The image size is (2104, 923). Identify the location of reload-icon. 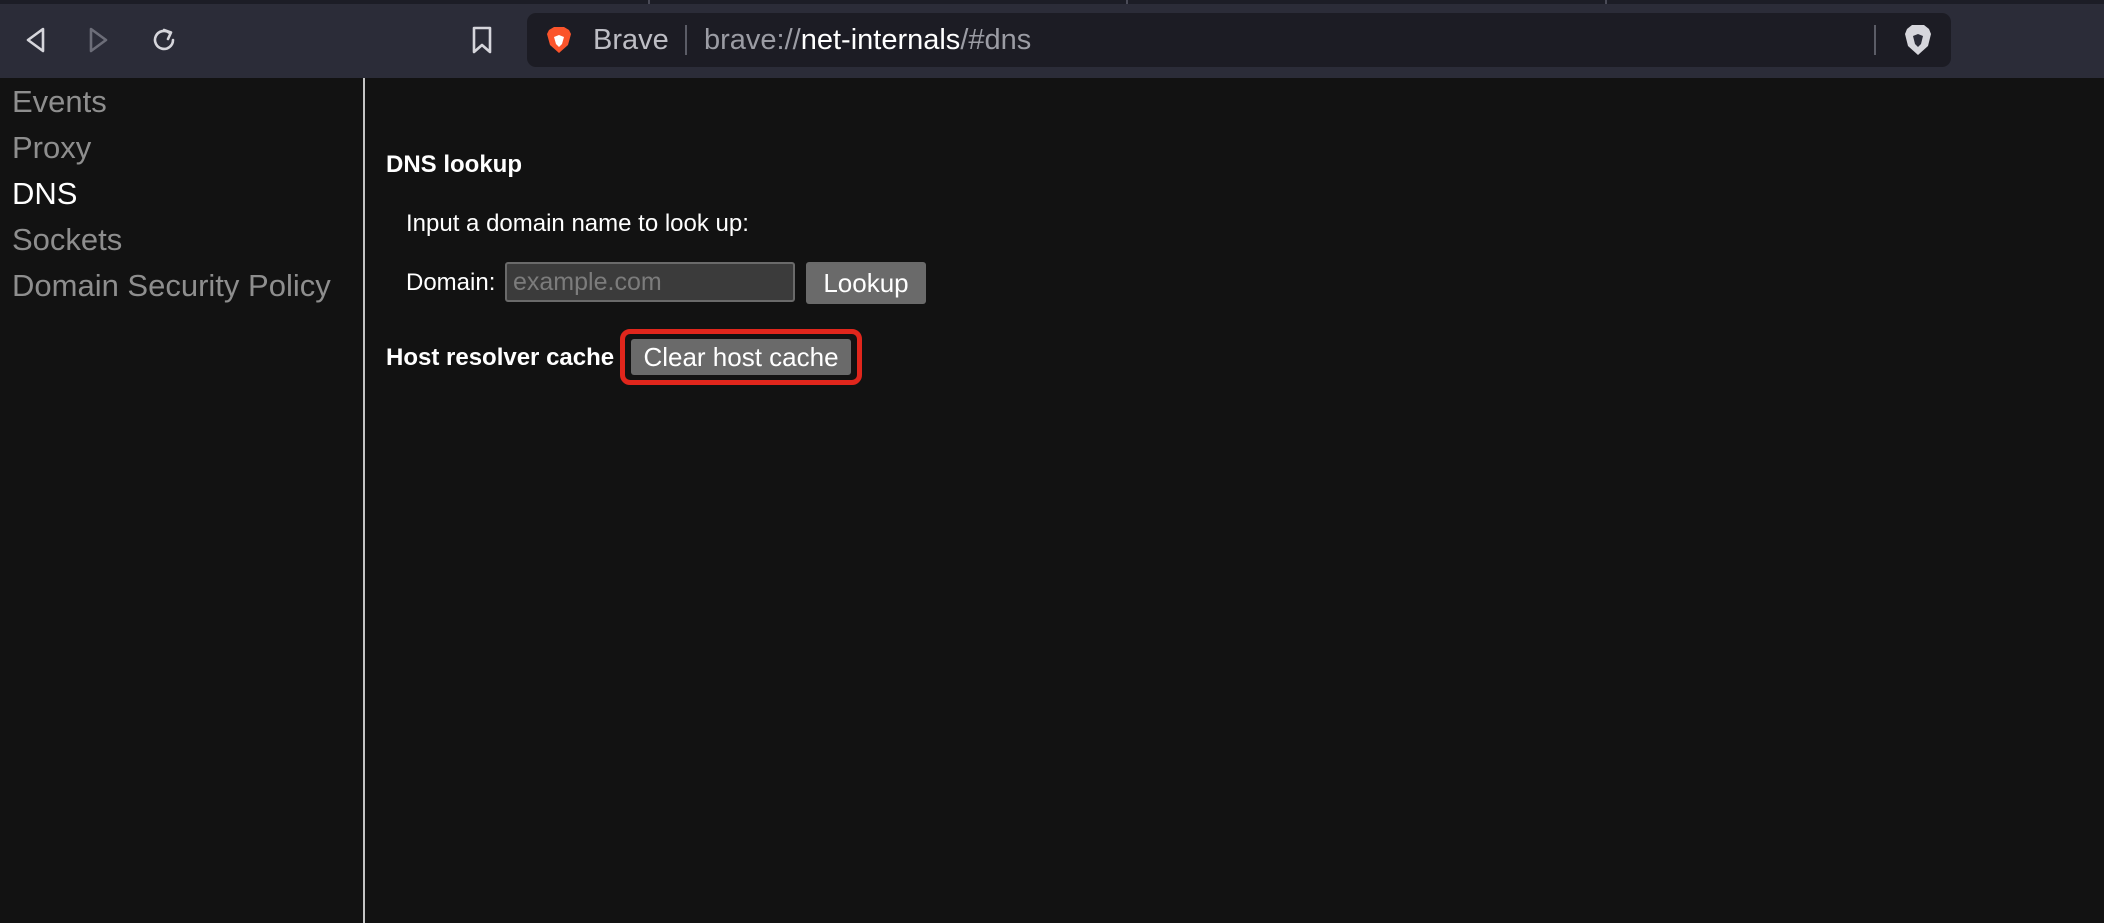
(164, 39).